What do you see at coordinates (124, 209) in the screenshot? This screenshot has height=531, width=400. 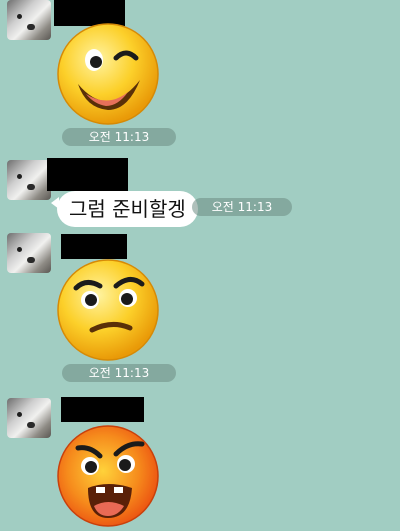 I see `message-bubble: 그럼 준비할겡` at bounding box center [124, 209].